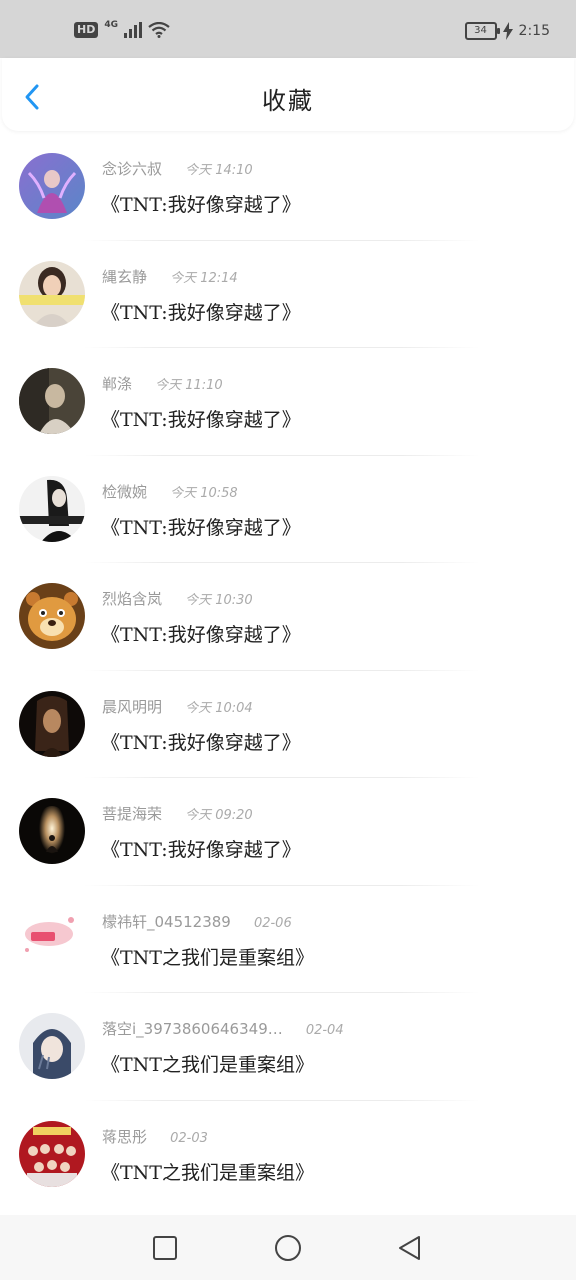 This screenshot has width=576, height=1280. What do you see at coordinates (159, 30) in the screenshot?
I see `wifi-icon` at bounding box center [159, 30].